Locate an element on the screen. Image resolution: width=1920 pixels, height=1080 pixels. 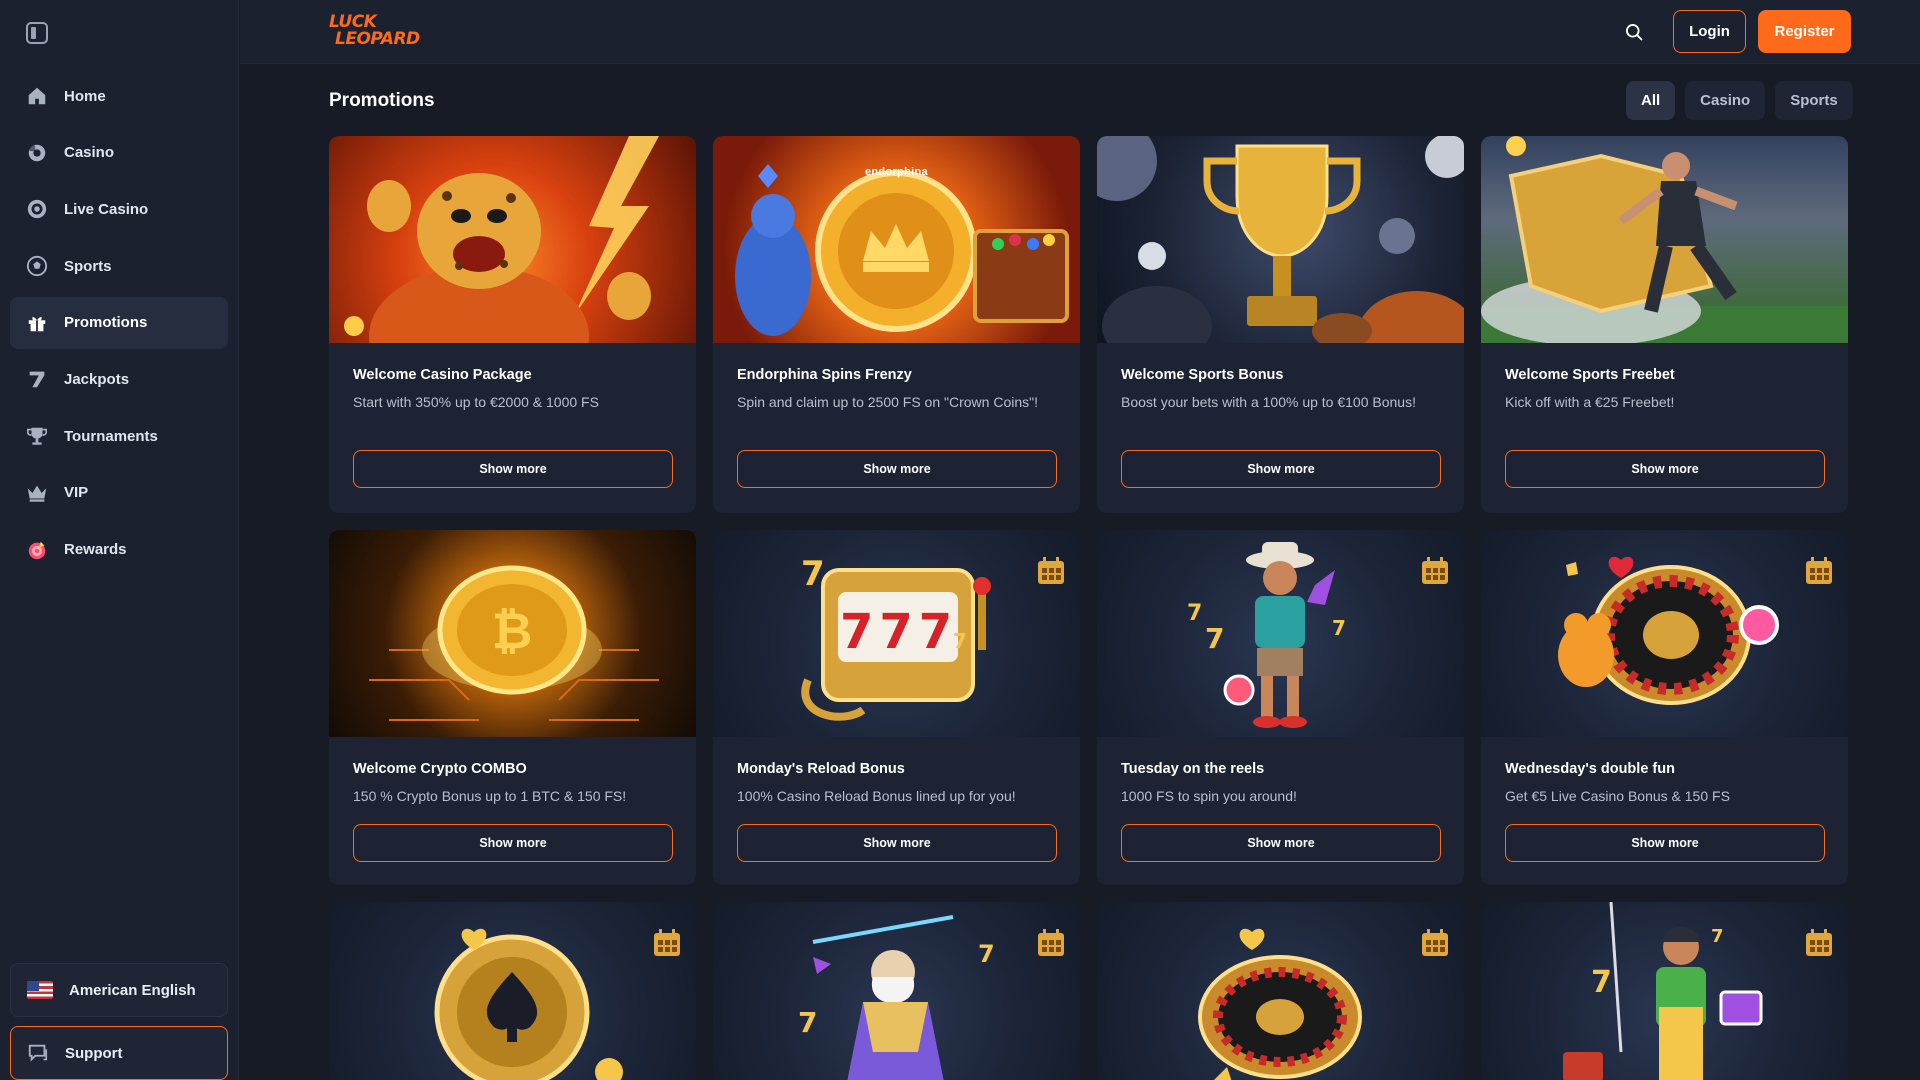
top-header: Luck Leopard Login Register is located at coordinates (1080, 32).